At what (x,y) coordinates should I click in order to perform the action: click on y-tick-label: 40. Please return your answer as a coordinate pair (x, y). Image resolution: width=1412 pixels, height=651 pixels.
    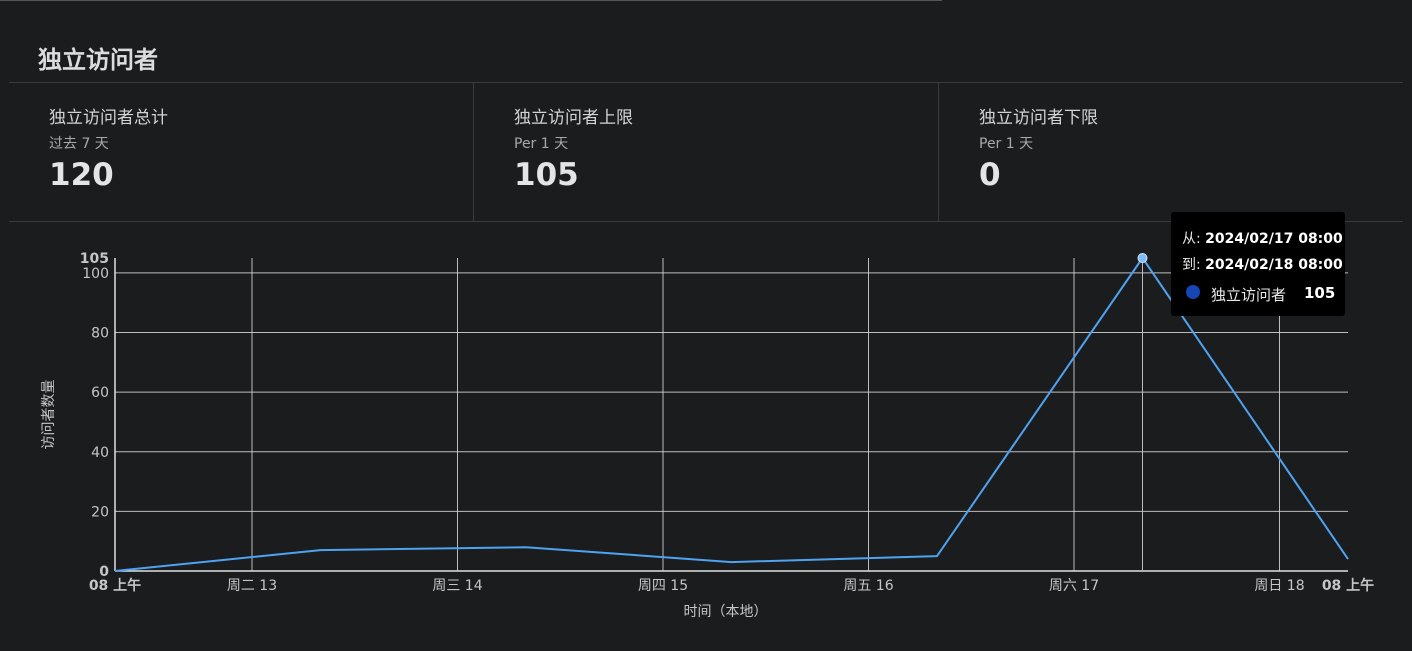
    Looking at the image, I should click on (100, 453).